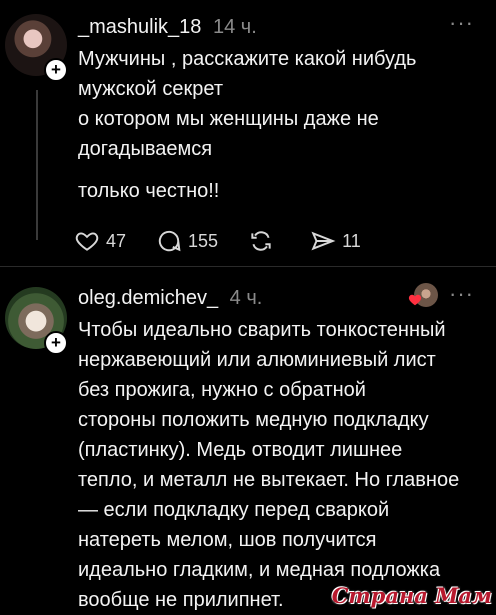  I want to click on text-line: о котором мы женщины даже не, so click(228, 119).